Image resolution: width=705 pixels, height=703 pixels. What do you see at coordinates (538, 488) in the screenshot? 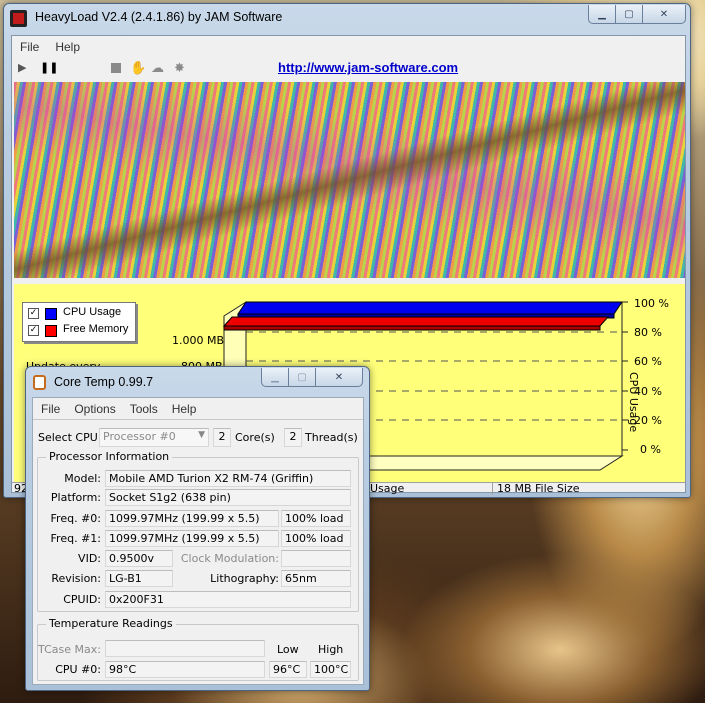
I see `status-file-size: 18 MB File Size` at bounding box center [538, 488].